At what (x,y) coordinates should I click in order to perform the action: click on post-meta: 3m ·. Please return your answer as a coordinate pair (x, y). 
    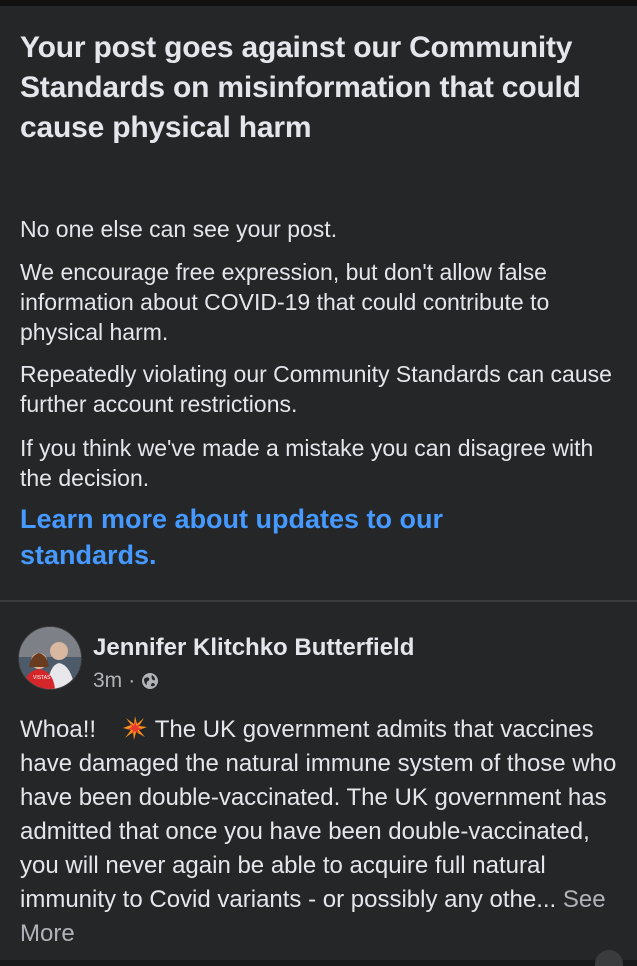
    Looking at the image, I should click on (126, 681).